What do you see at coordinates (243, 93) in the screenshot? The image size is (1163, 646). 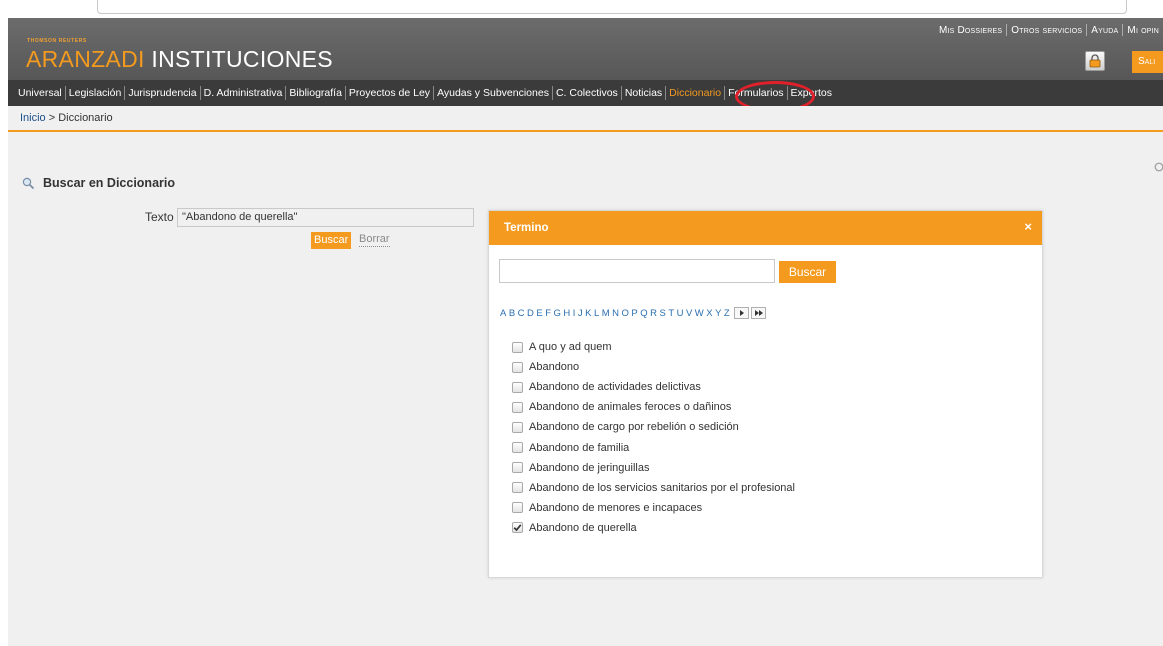 I see `nav-item-d-administrativa: D. Administrativa` at bounding box center [243, 93].